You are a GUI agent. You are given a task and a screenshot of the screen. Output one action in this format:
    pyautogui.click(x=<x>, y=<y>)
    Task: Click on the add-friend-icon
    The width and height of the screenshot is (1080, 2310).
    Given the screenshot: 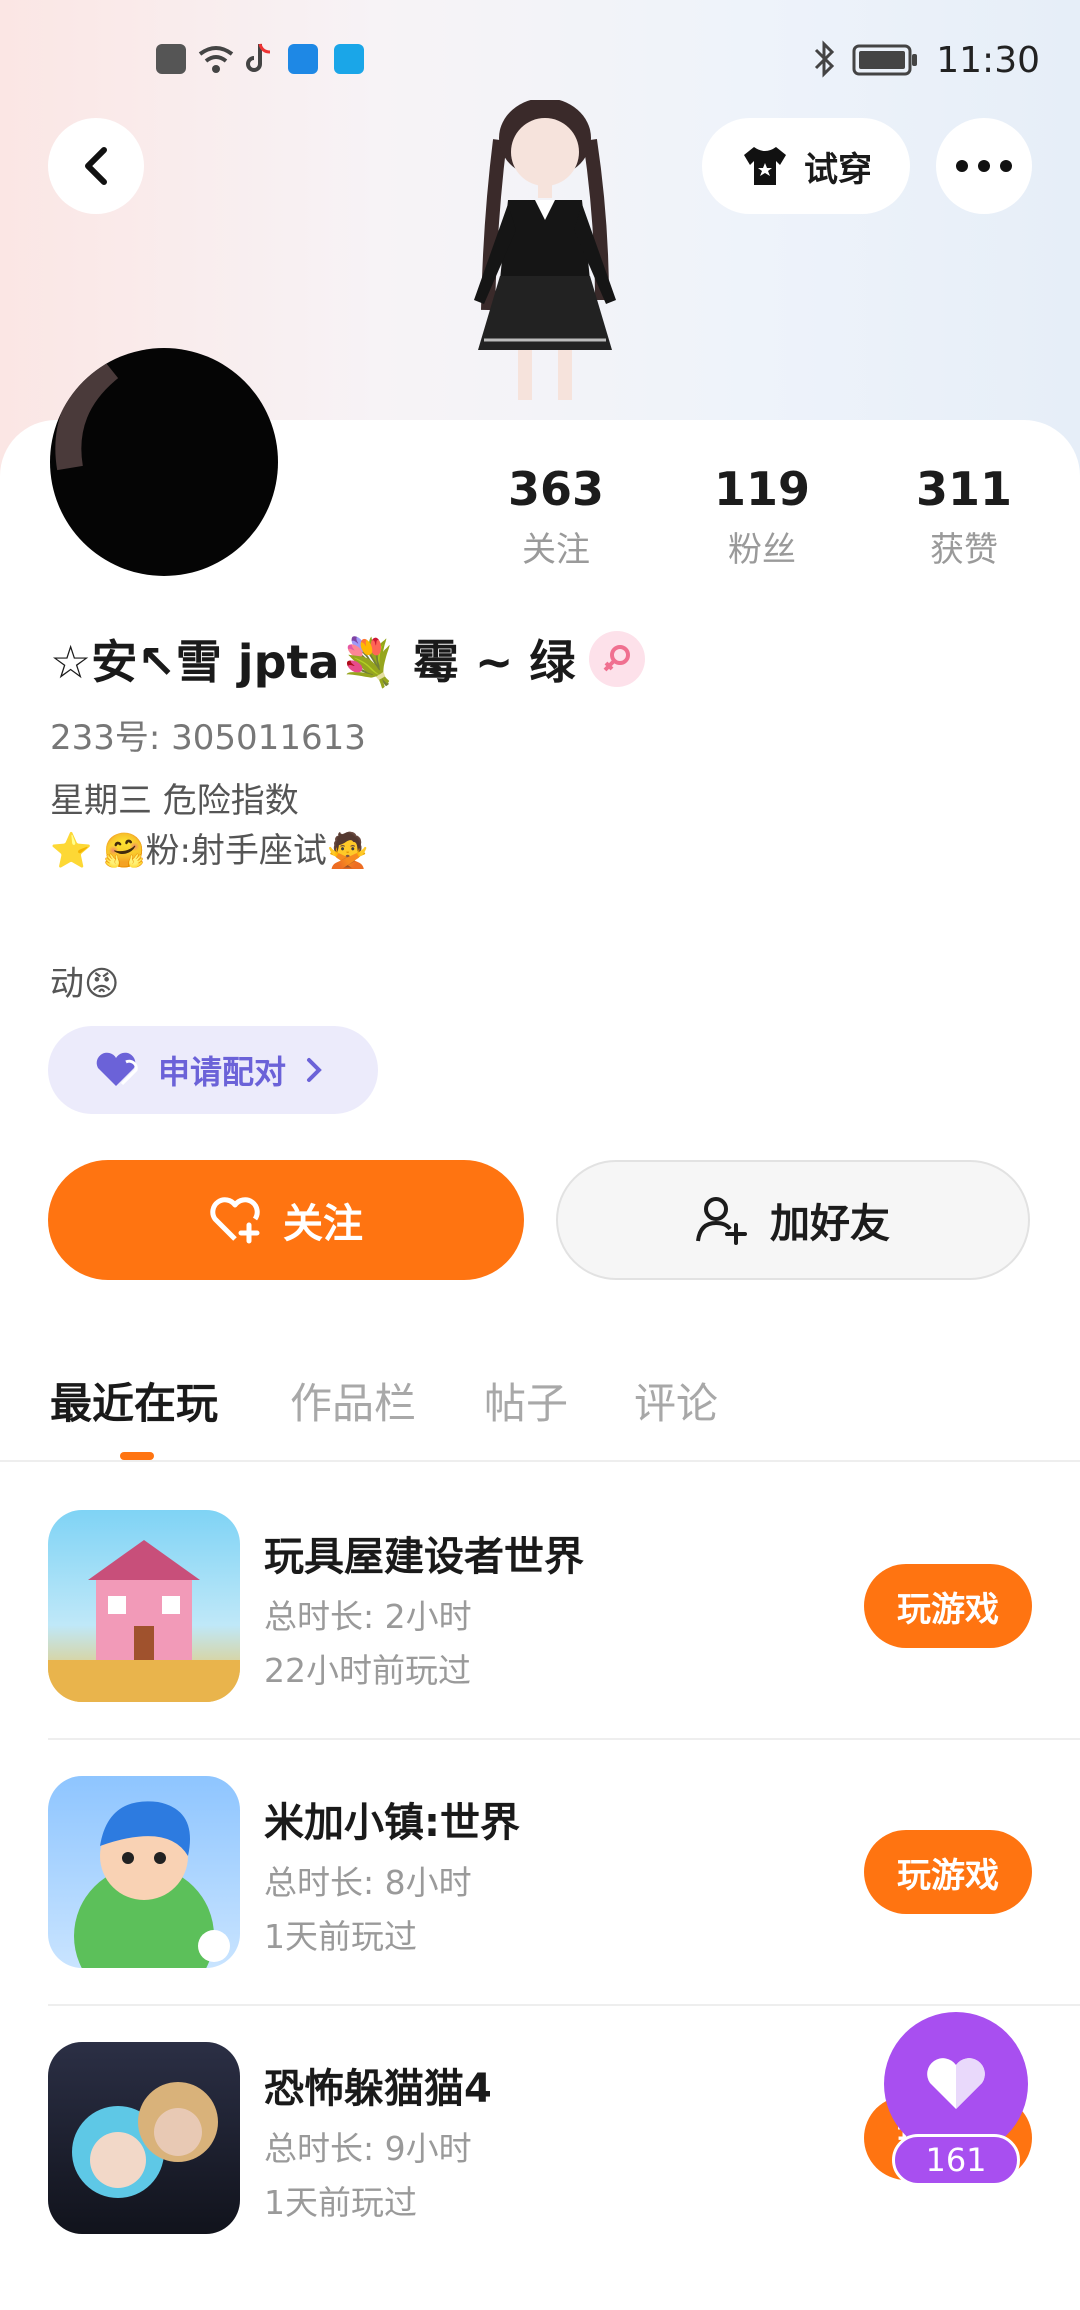 What is the action you would take?
    pyautogui.click(x=721, y=1221)
    